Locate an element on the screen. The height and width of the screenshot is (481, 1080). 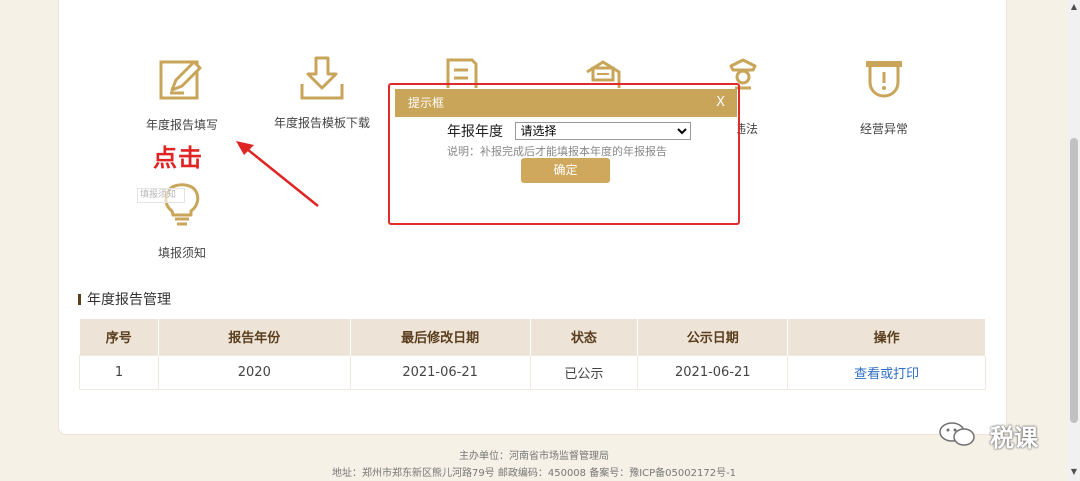
cell-last-modified: 2021-06-21 is located at coordinates (440, 372).